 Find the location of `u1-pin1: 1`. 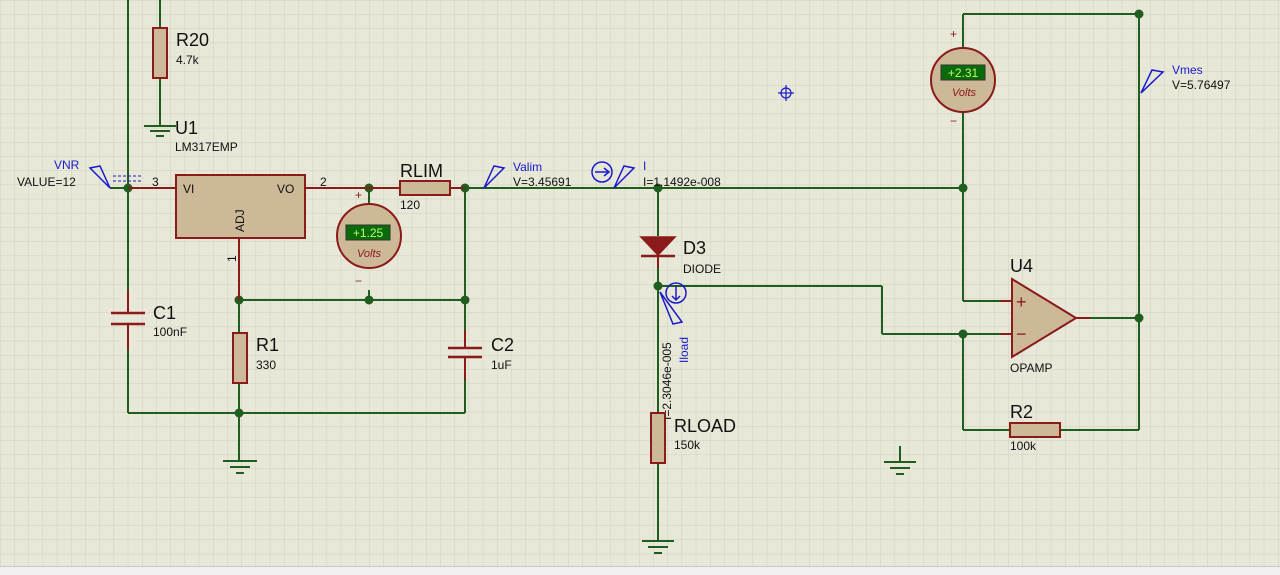

u1-pin1: 1 is located at coordinates (232, 258).